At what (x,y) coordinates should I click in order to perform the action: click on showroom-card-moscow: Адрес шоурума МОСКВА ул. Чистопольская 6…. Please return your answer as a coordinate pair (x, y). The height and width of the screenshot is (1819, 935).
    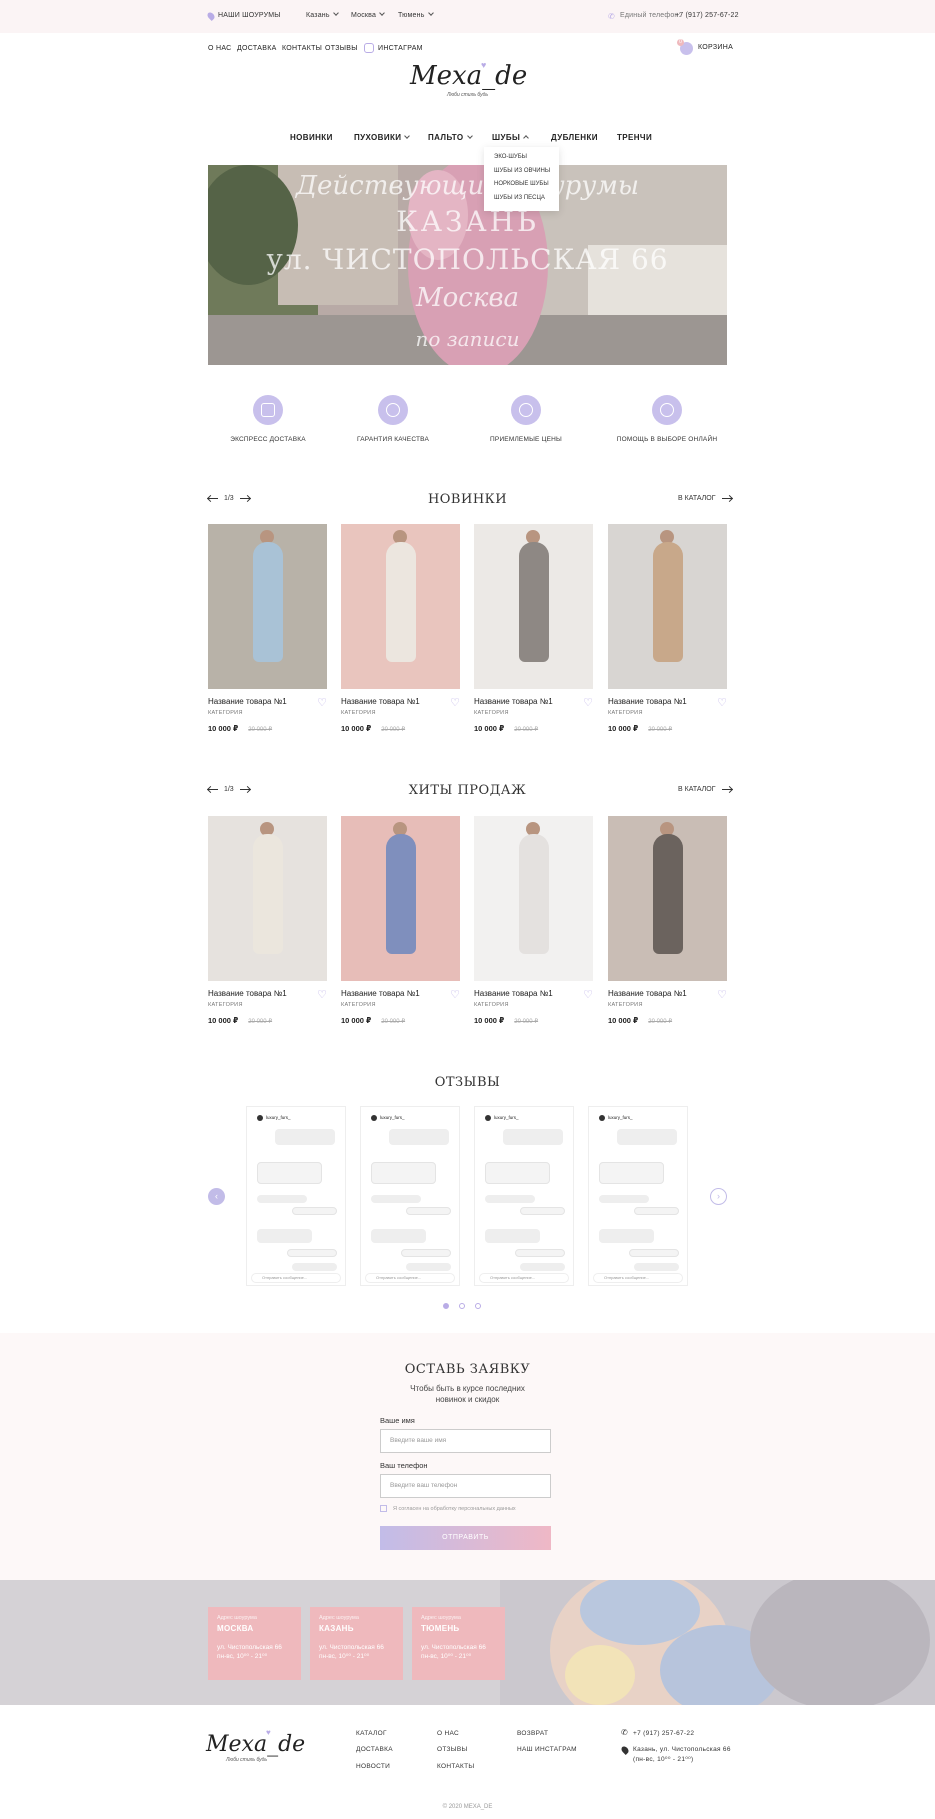
    Looking at the image, I should click on (254, 1643).